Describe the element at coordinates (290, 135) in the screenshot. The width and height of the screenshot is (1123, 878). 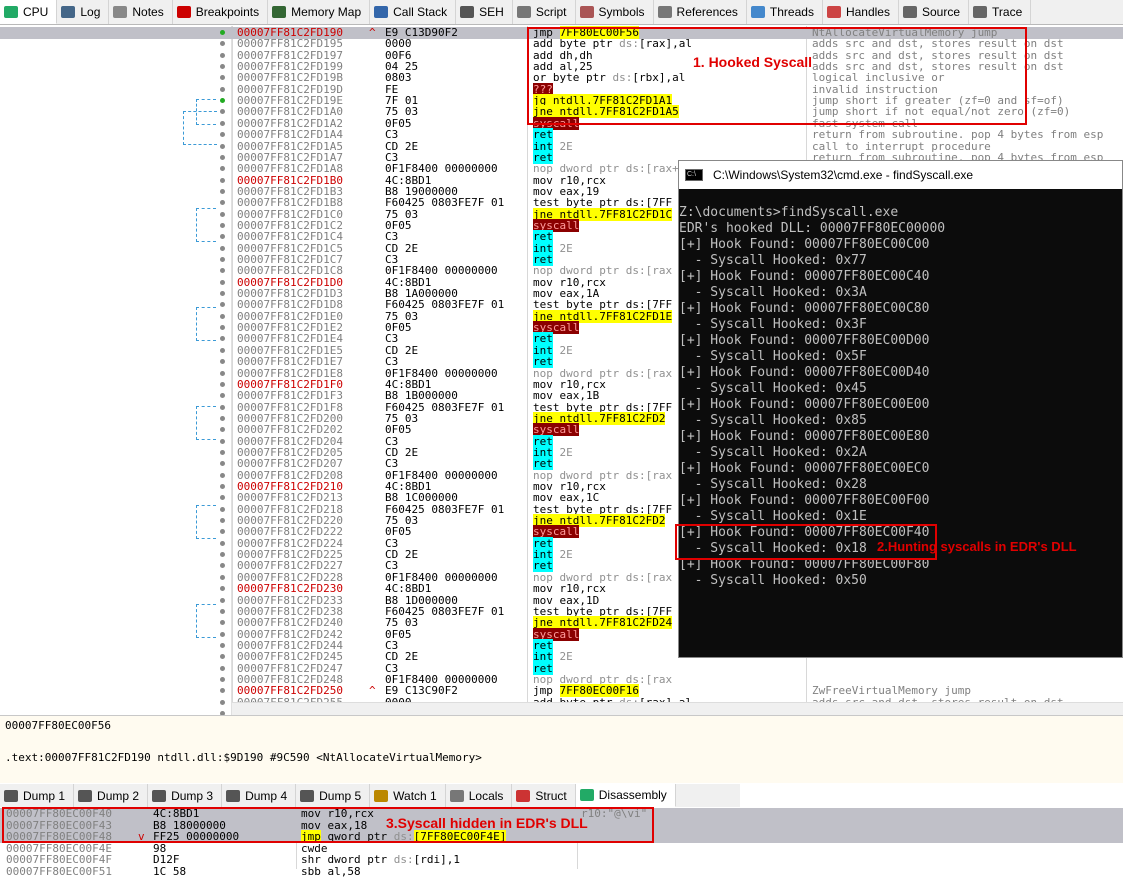
I see `row-address: 00007FF81C2FD1A4` at that location.